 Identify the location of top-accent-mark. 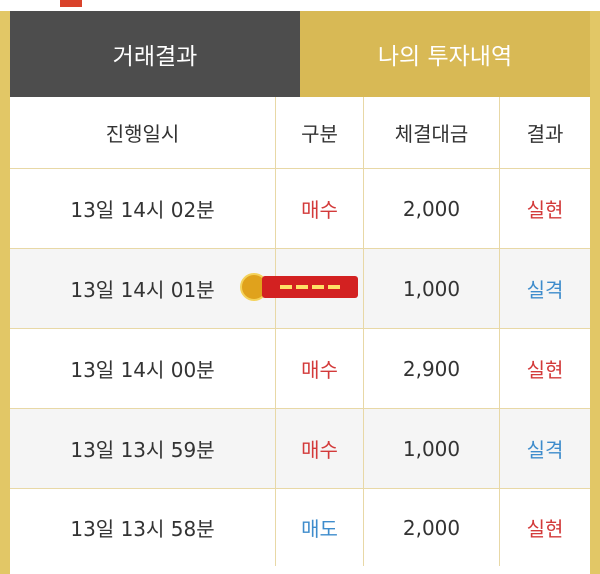
(71, 3).